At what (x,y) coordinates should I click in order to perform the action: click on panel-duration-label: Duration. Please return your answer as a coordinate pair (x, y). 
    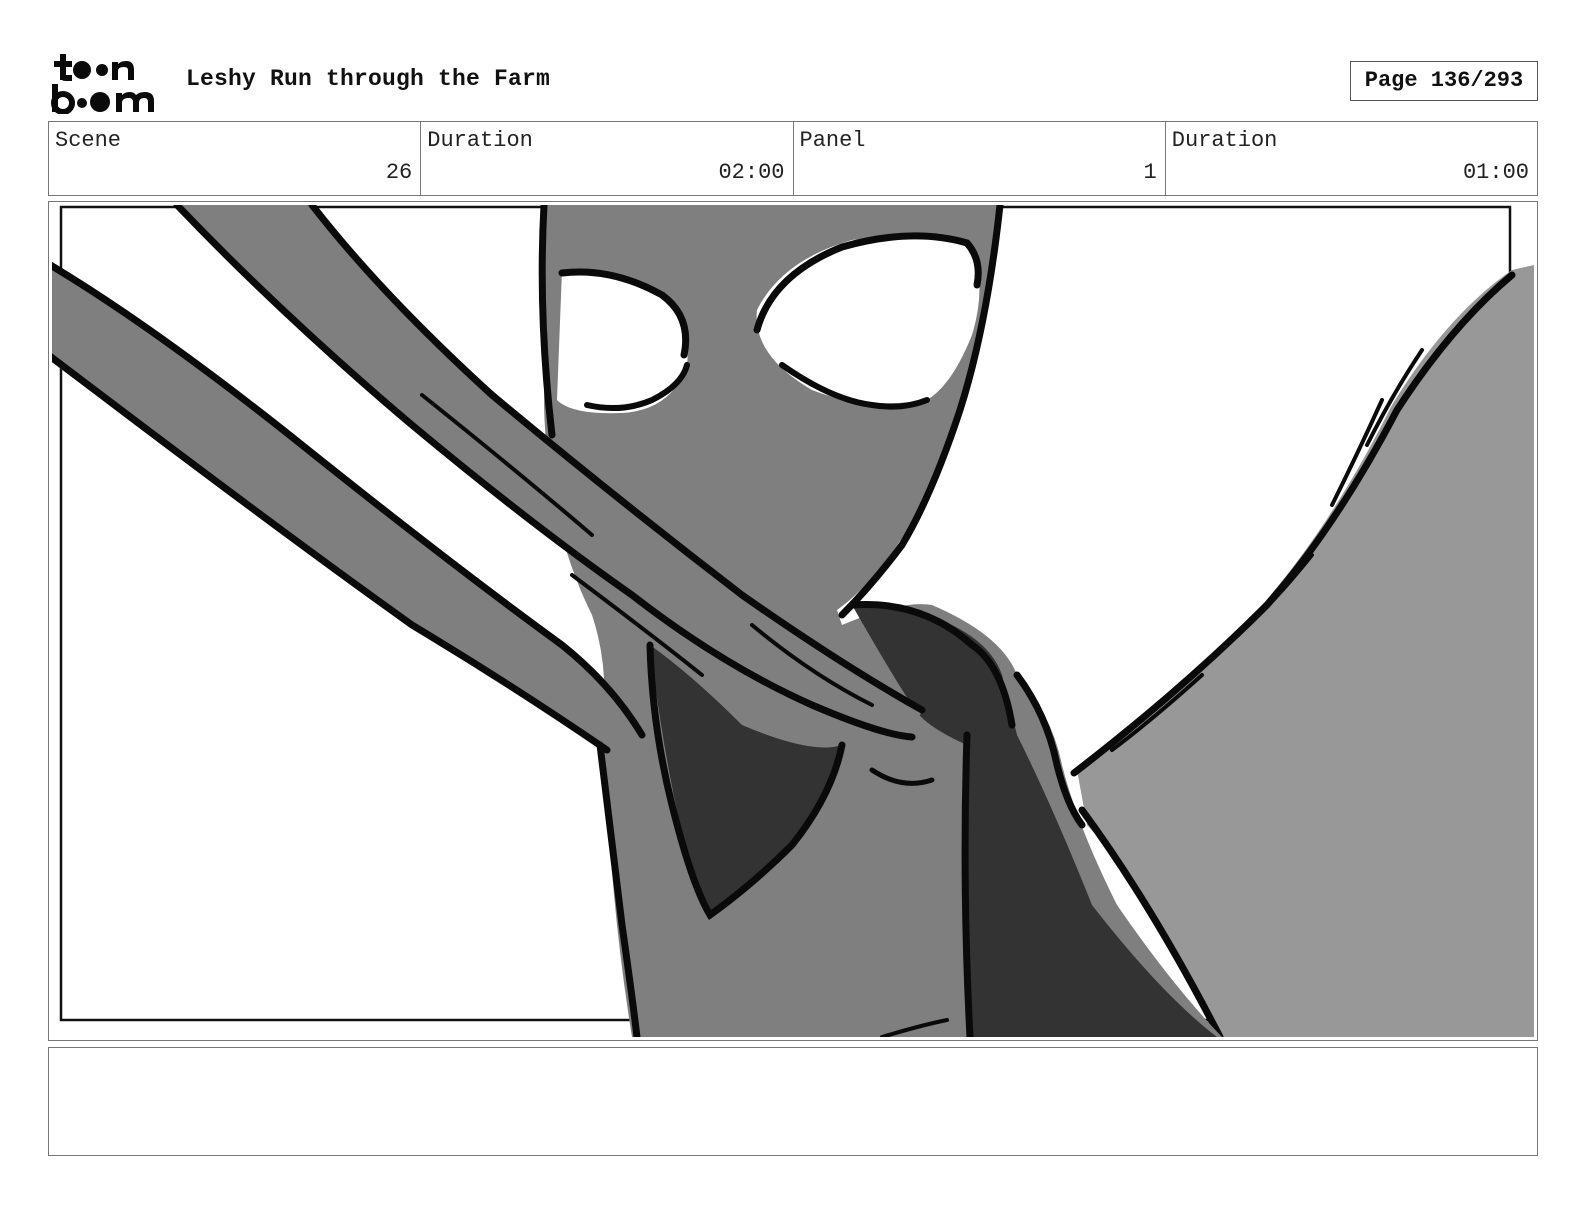
    Looking at the image, I should click on (1224, 140).